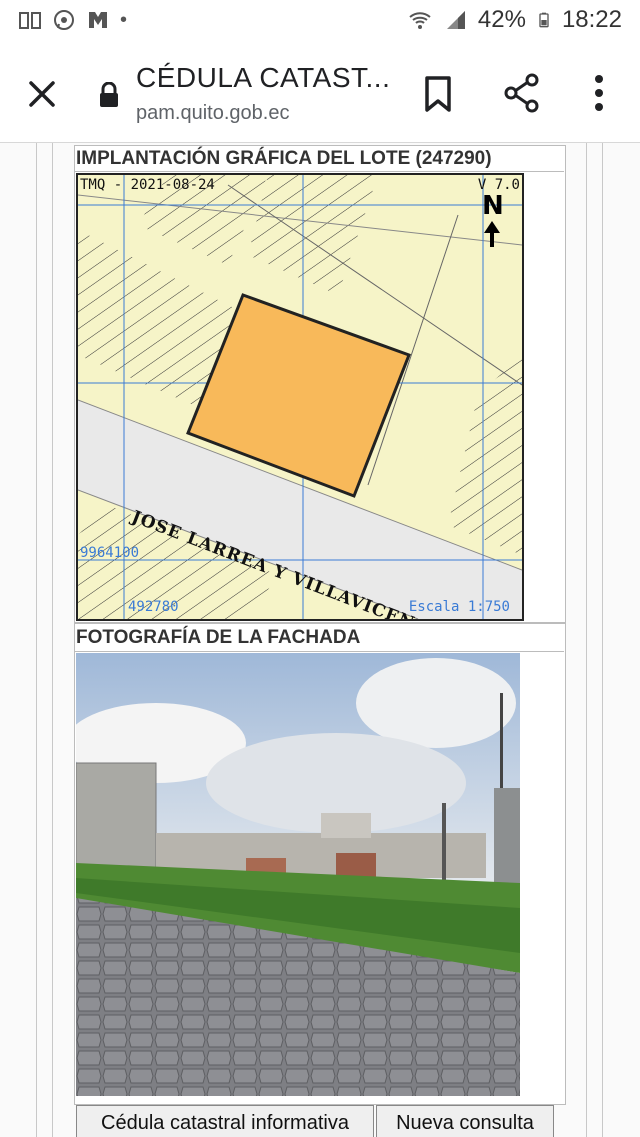 The width and height of the screenshot is (640, 1137). I want to click on brand-icon, so click(98, 20).